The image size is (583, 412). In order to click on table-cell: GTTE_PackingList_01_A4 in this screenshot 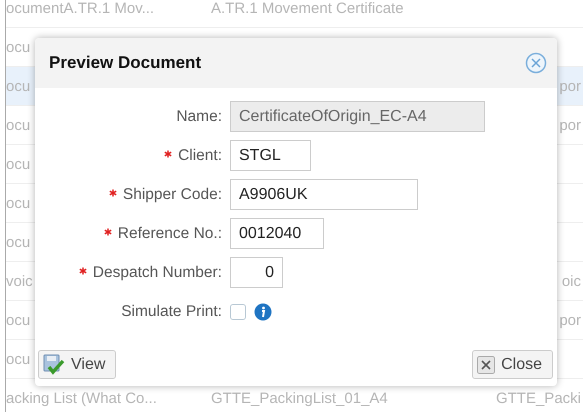, I will do `click(299, 398)`.